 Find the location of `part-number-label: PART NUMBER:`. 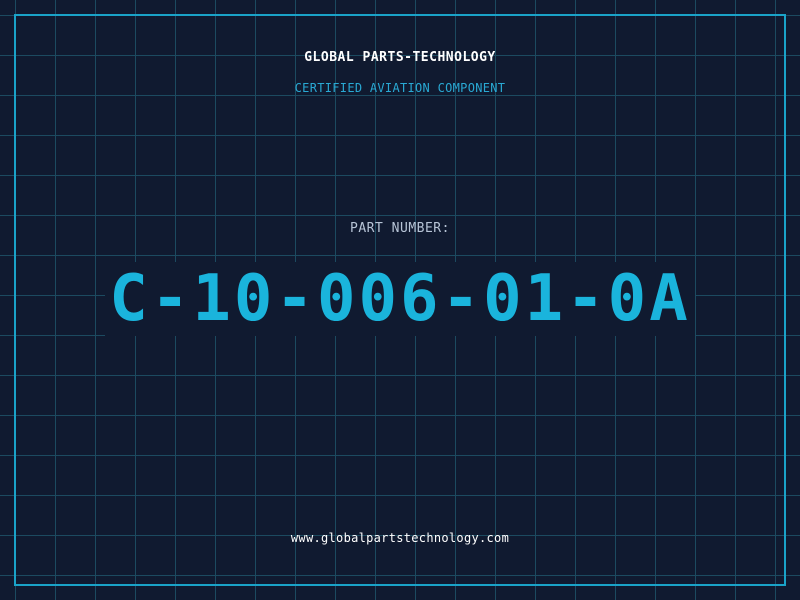

part-number-label: PART NUMBER: is located at coordinates (400, 228).